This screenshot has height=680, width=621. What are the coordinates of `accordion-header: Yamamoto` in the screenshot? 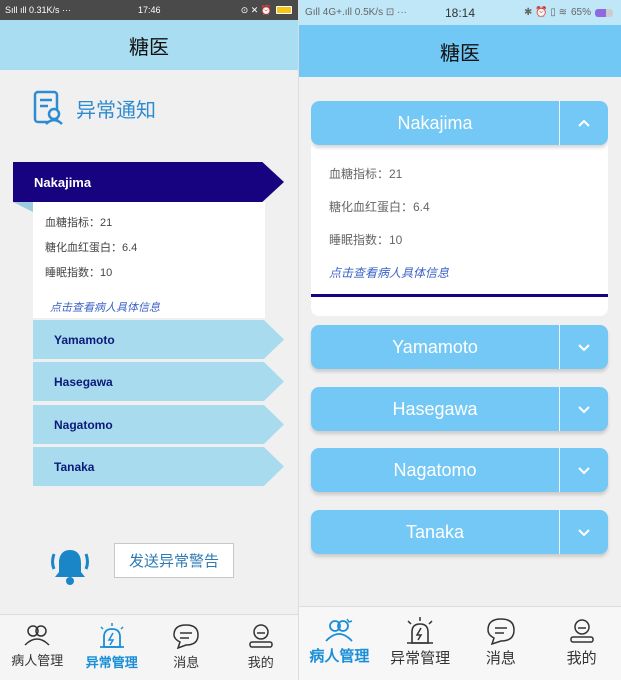 It's located at (459, 347).